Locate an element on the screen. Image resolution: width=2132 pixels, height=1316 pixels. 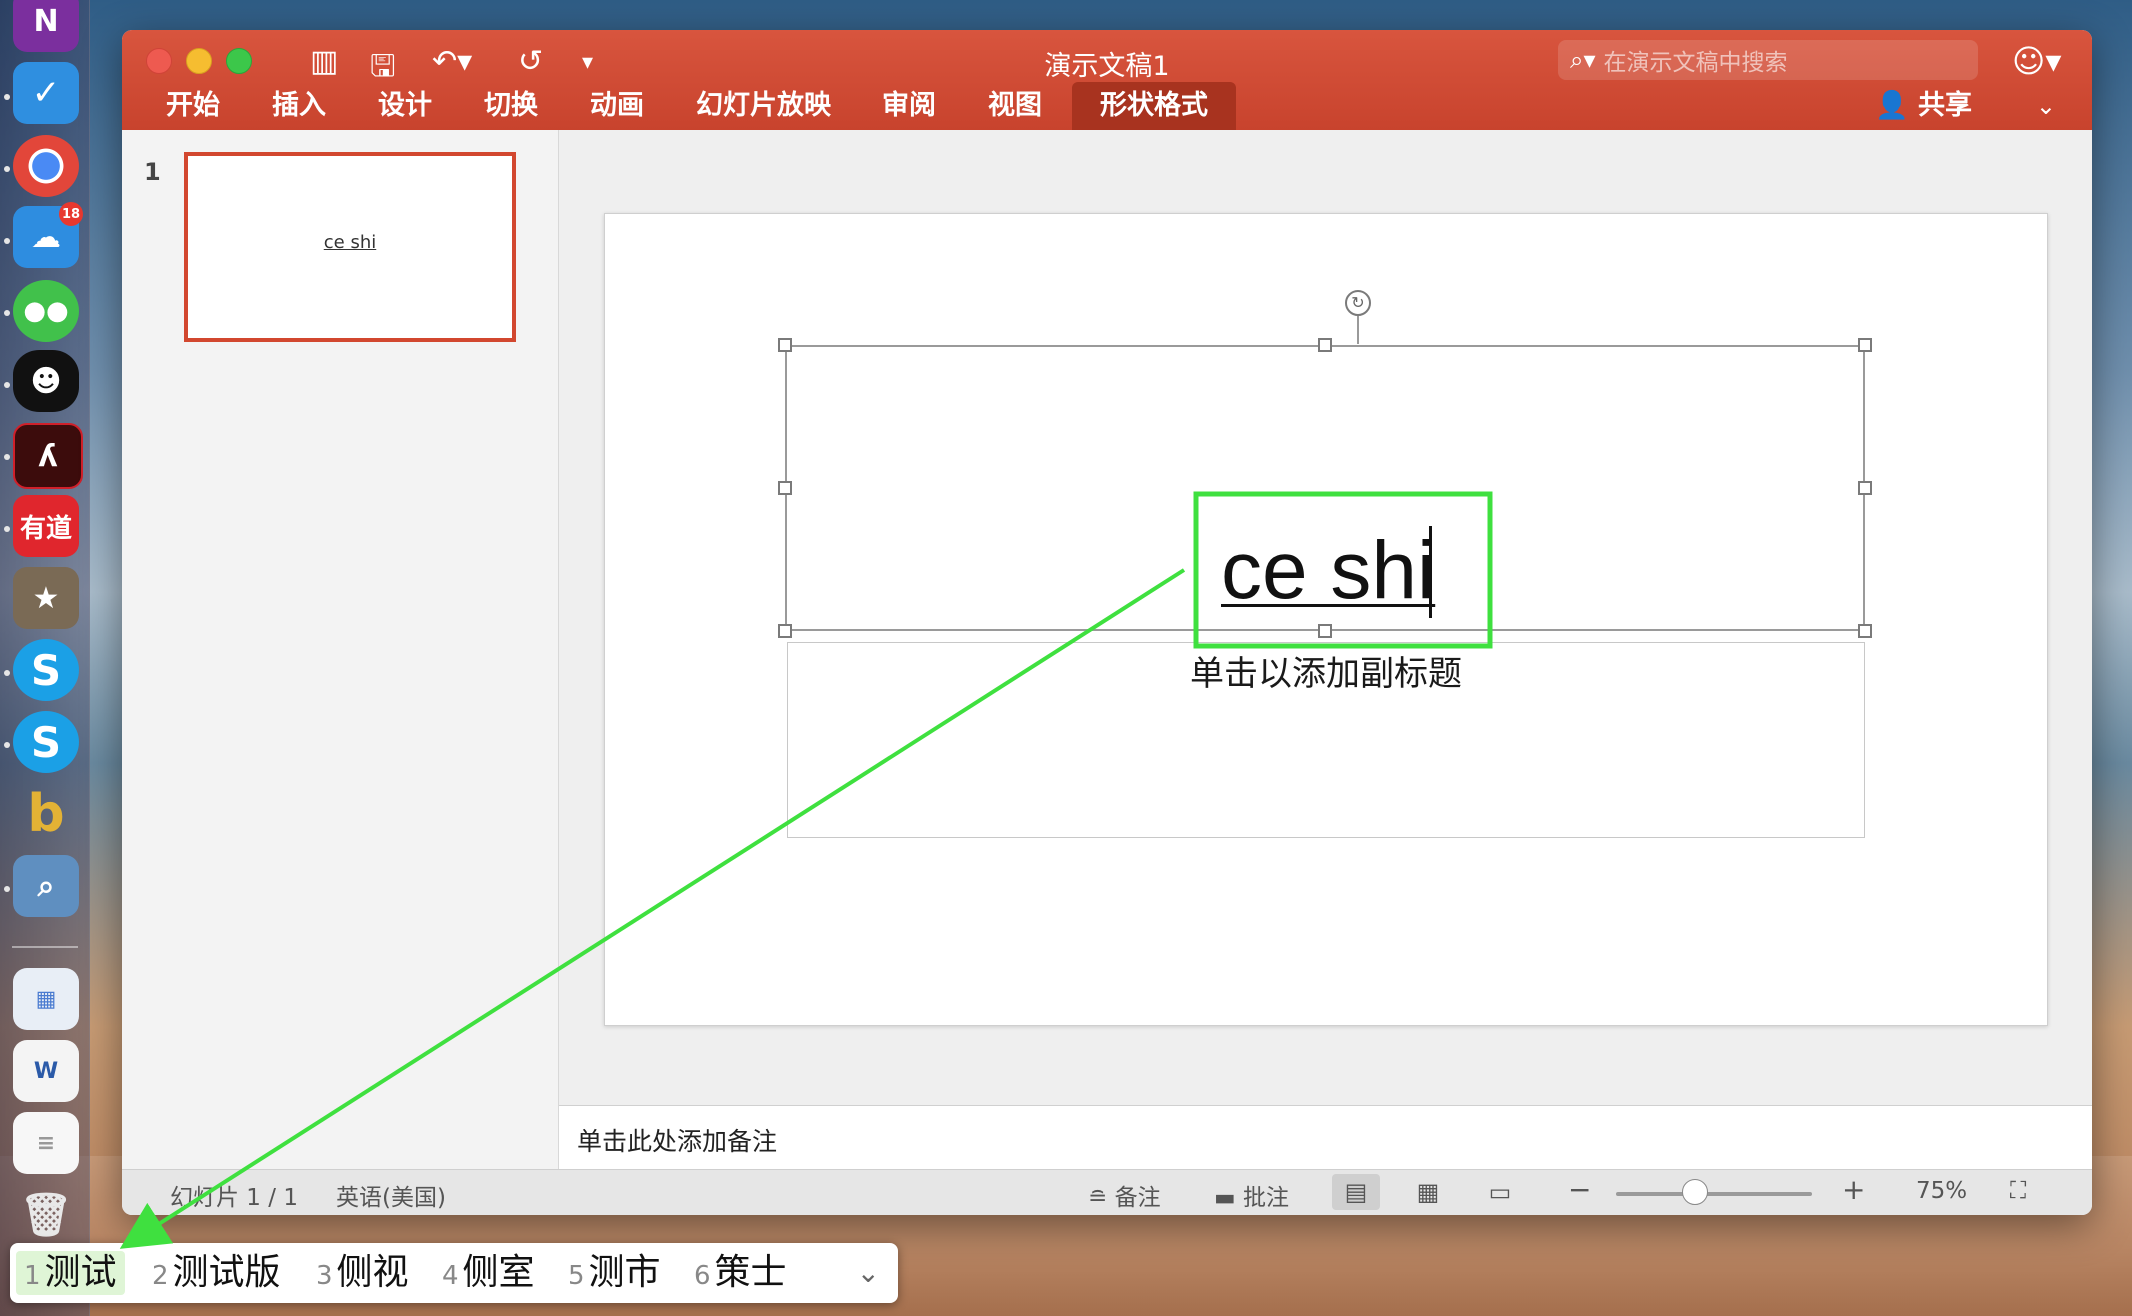
word-document-icon: W is located at coordinates (46, 1071).